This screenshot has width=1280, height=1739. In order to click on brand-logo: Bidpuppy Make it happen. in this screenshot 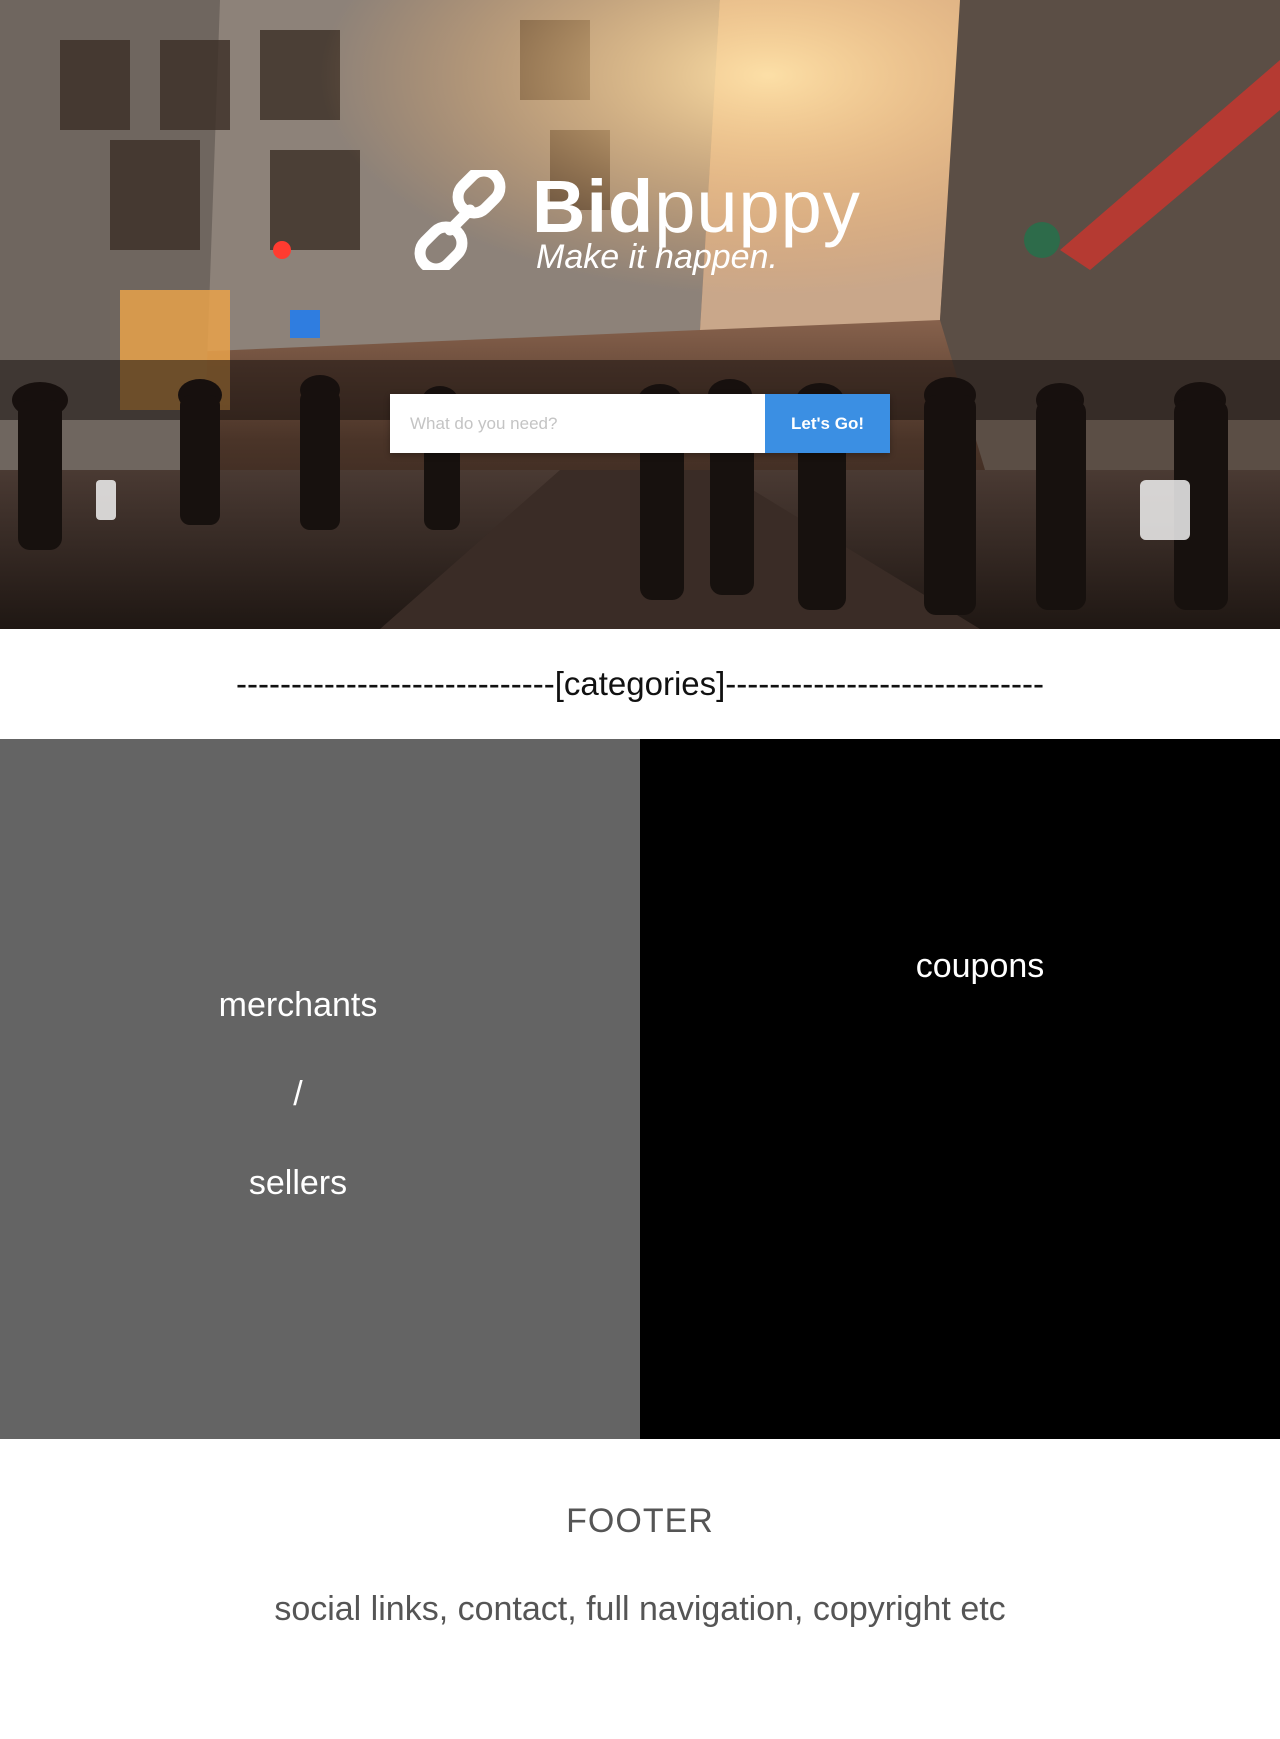, I will do `click(635, 222)`.